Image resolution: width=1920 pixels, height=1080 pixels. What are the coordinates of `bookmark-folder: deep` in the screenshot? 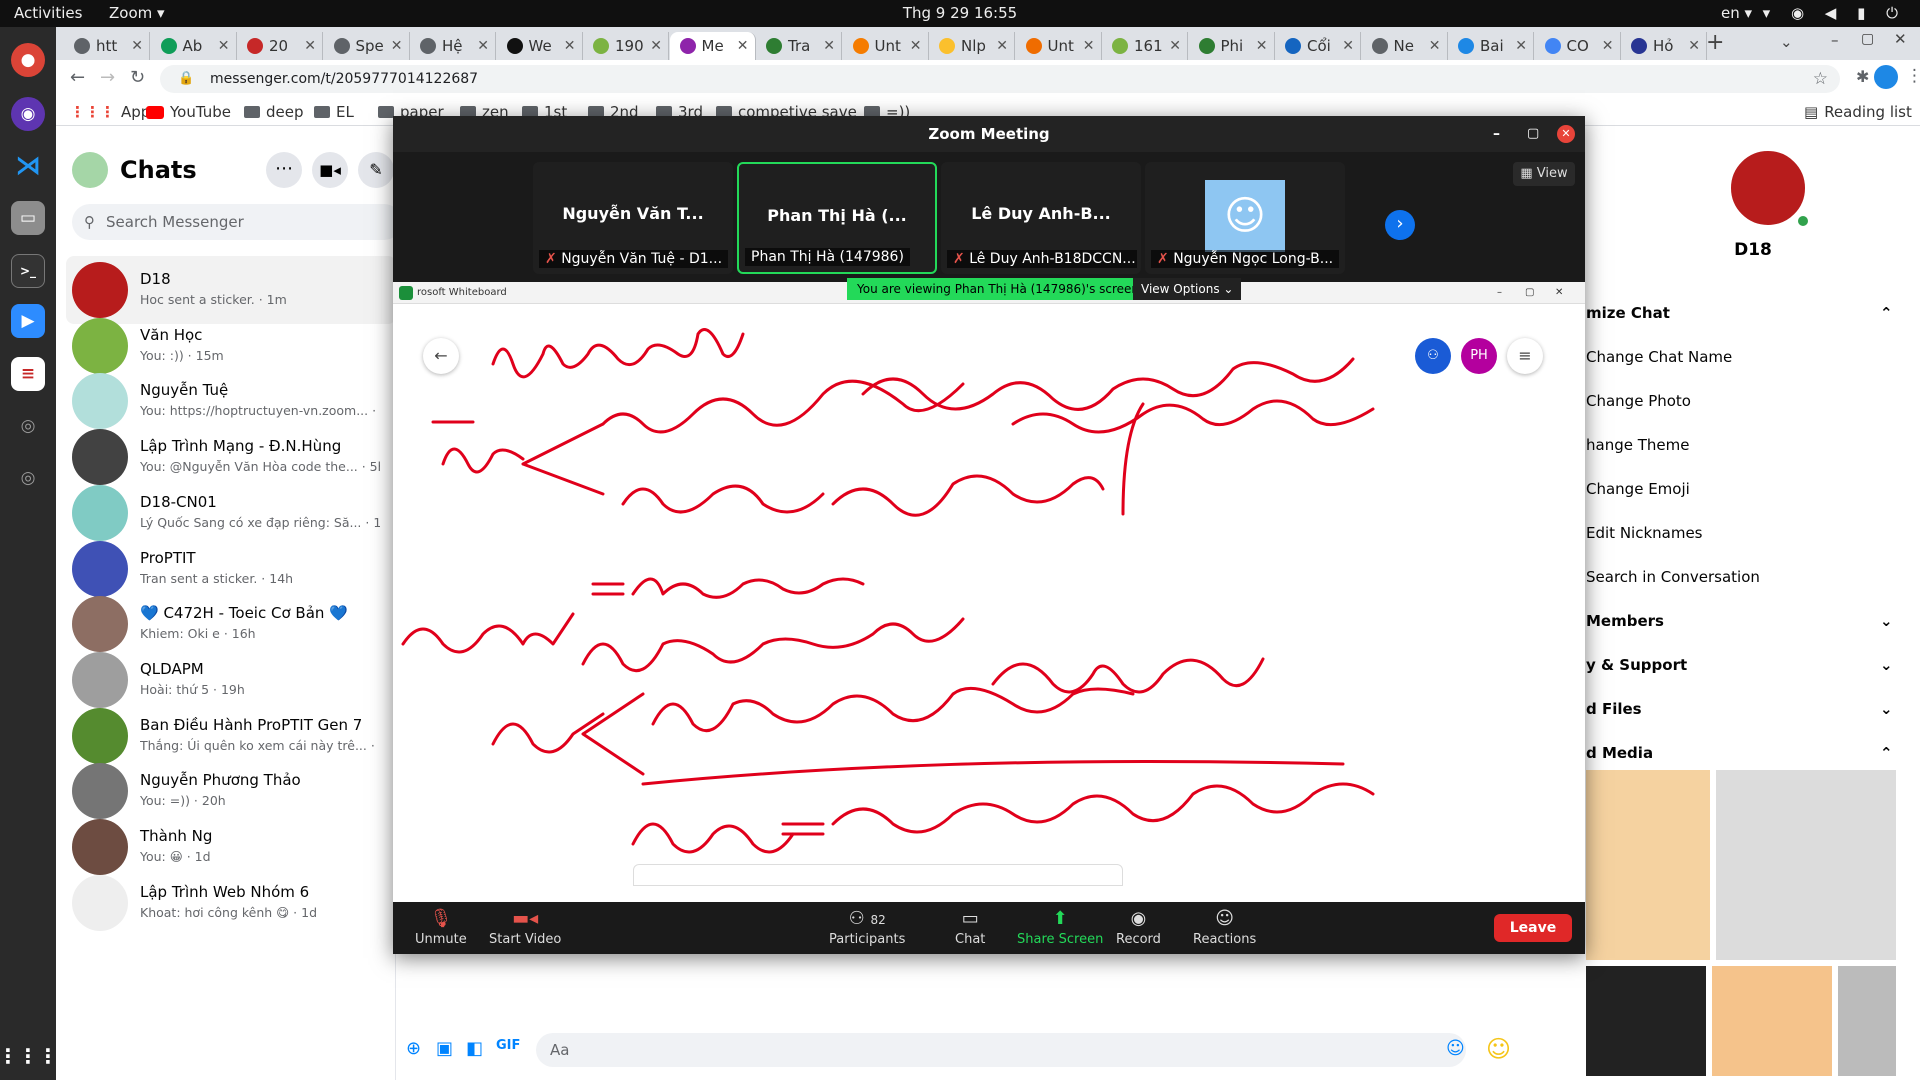 It's located at (274, 112).